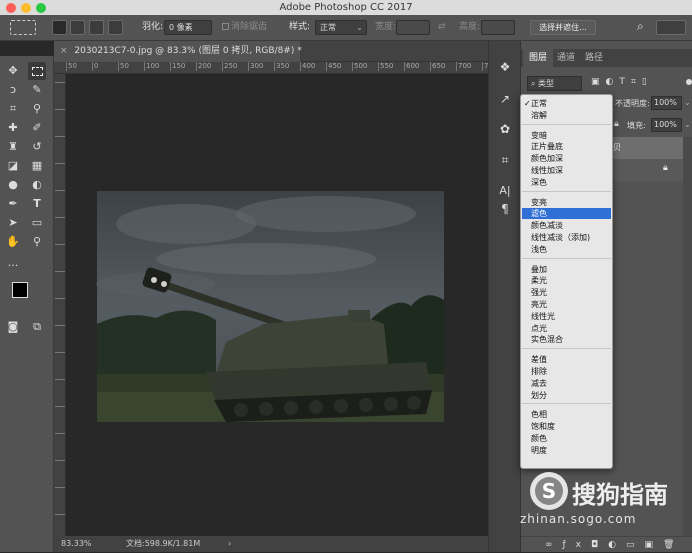  I want to click on blur-tool-icon: ●, so click(13, 185).